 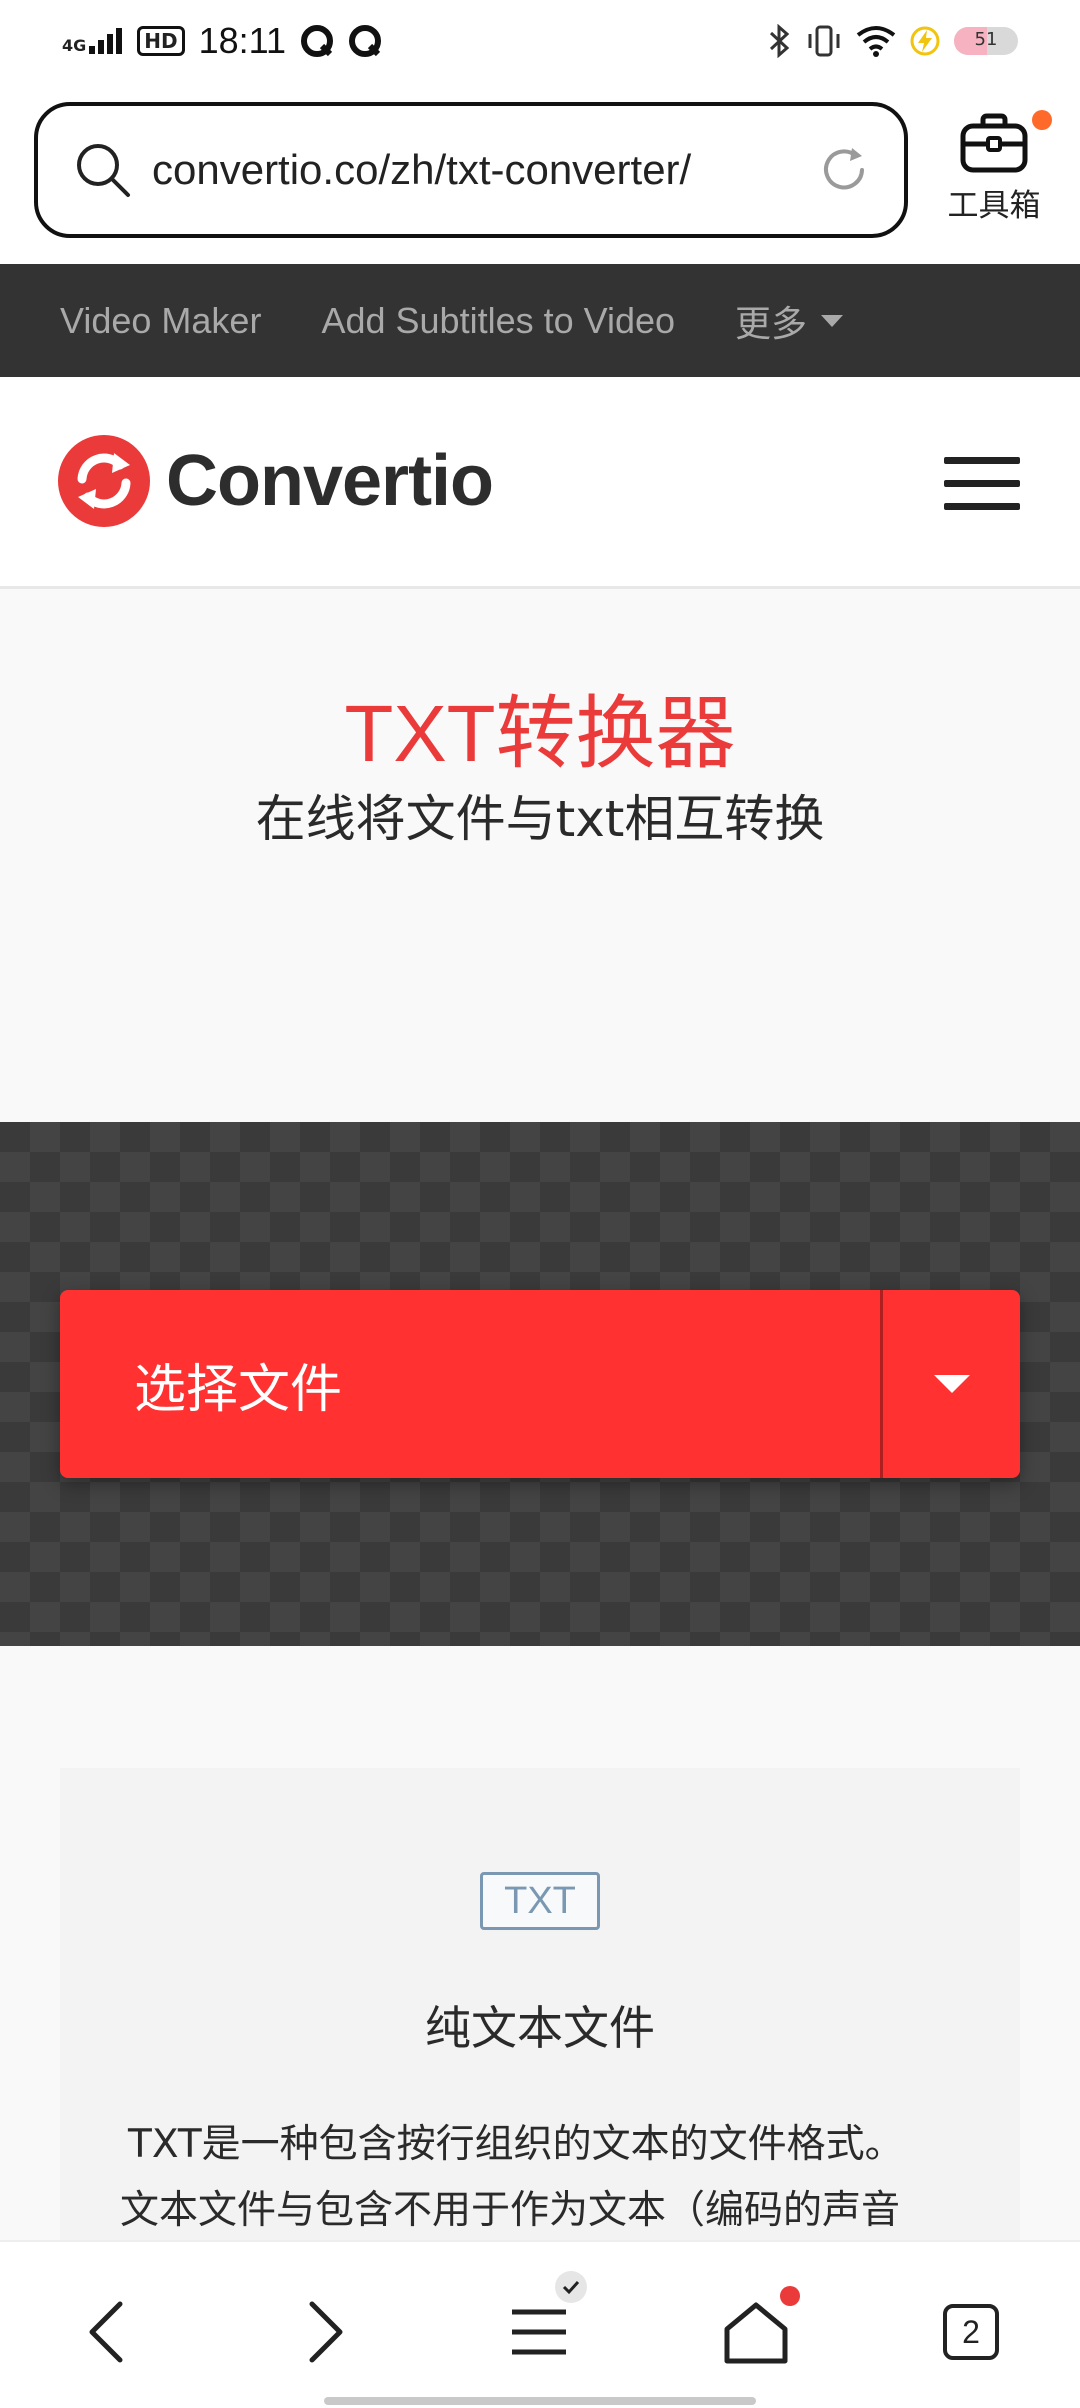 What do you see at coordinates (160, 321) in the screenshot?
I see `nav-link-video-maker: Video Maker` at bounding box center [160, 321].